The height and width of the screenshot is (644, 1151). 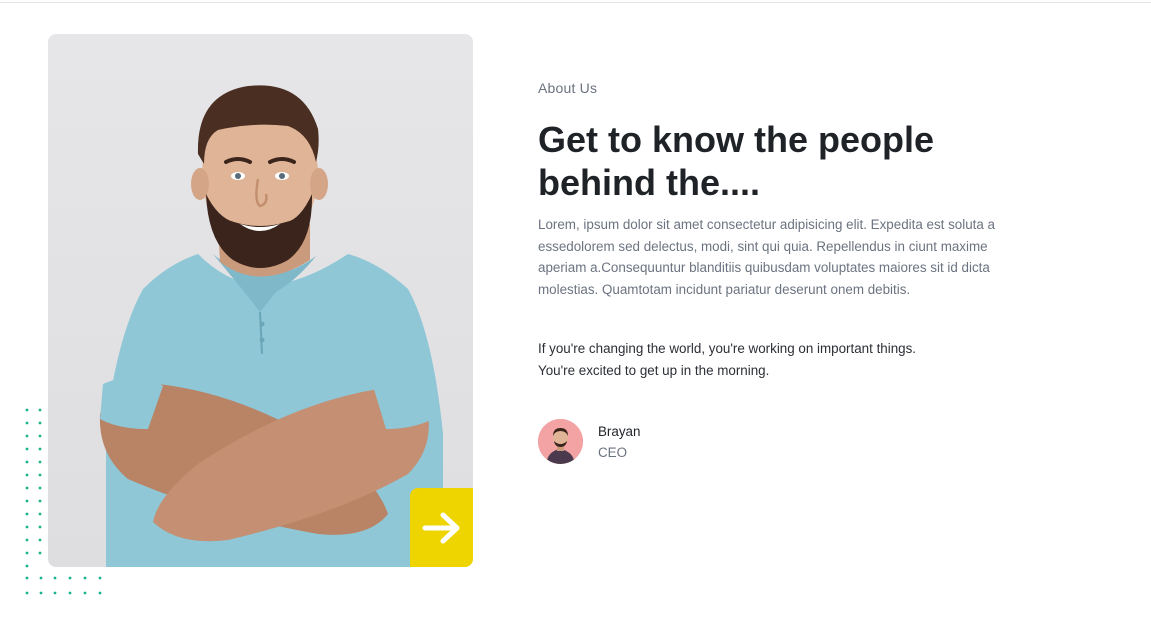 What do you see at coordinates (575, 2) in the screenshot?
I see `top-divider` at bounding box center [575, 2].